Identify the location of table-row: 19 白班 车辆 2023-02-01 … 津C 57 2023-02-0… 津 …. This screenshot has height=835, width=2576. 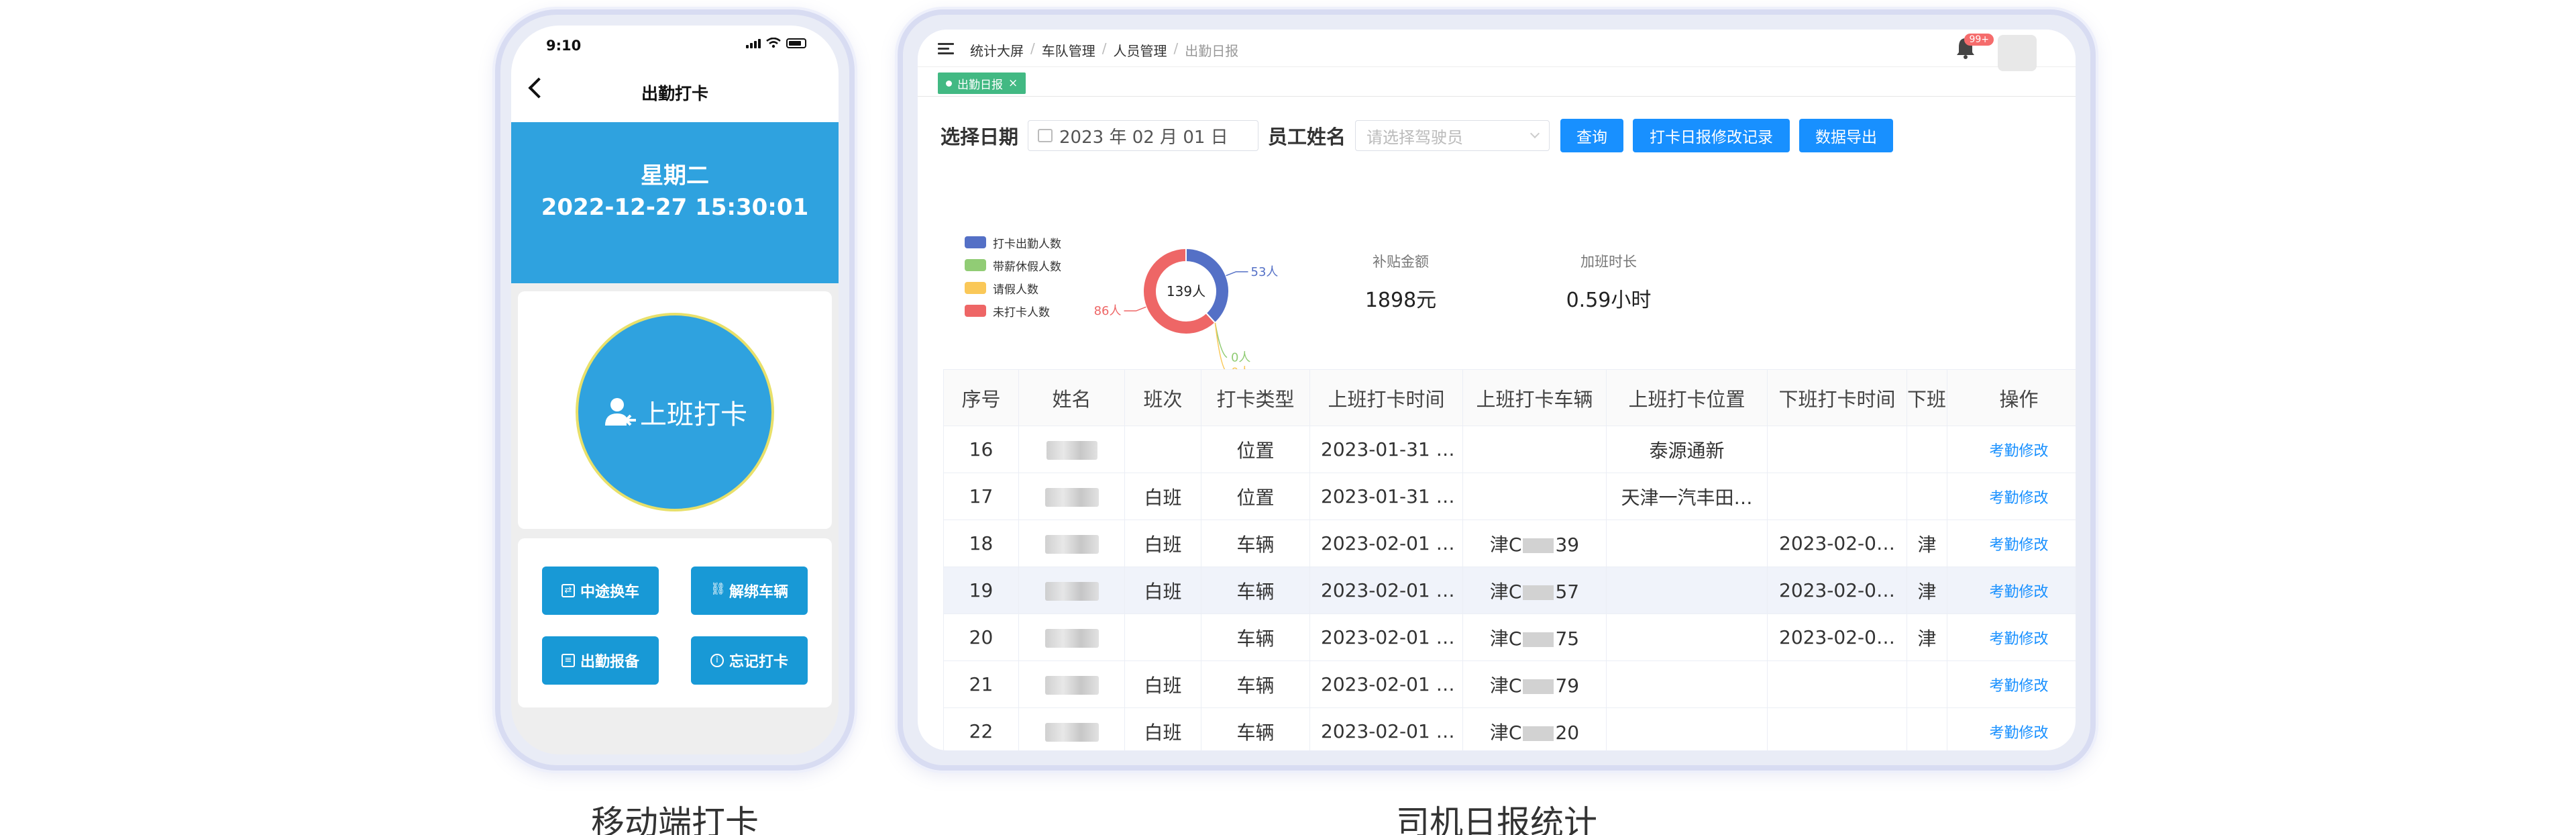
(1509, 590).